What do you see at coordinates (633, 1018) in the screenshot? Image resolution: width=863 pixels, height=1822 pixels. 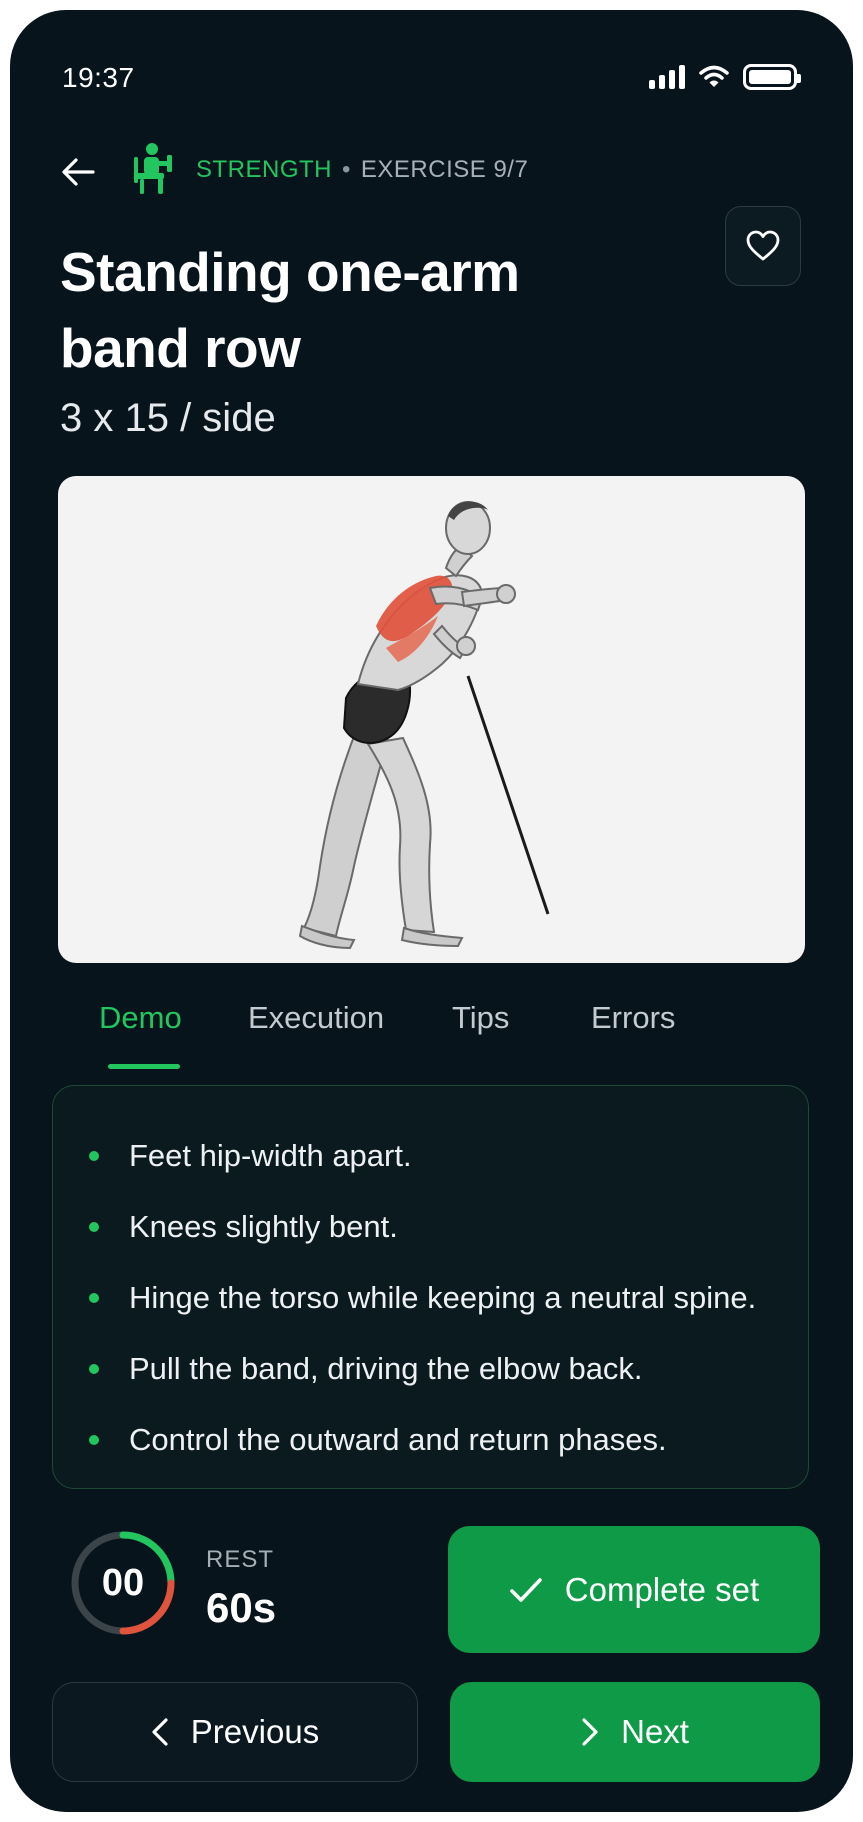 I see `tab-errors: Errors` at bounding box center [633, 1018].